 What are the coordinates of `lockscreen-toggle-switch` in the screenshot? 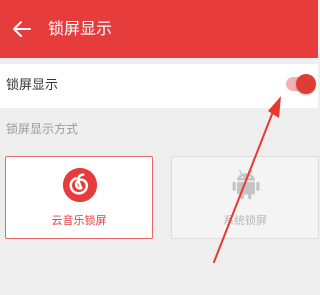 It's located at (303, 84).